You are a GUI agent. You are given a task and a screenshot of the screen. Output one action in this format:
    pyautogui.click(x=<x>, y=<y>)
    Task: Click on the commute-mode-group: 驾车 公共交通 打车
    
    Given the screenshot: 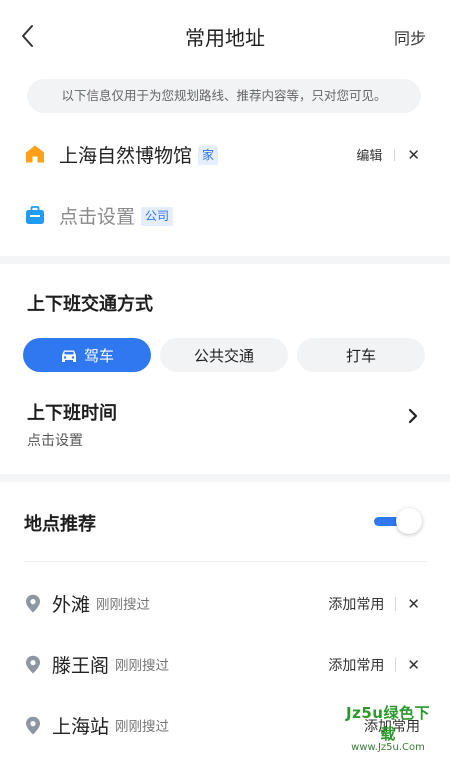 What is the action you would take?
    pyautogui.click(x=224, y=355)
    